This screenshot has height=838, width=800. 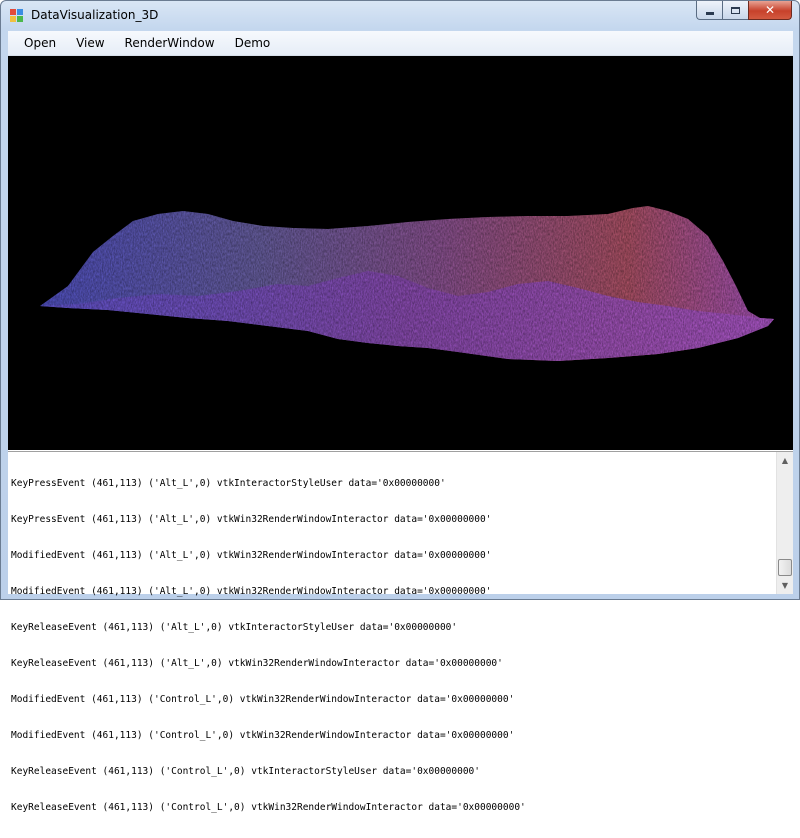 I want to click on minimize-button, so click(x=709, y=10).